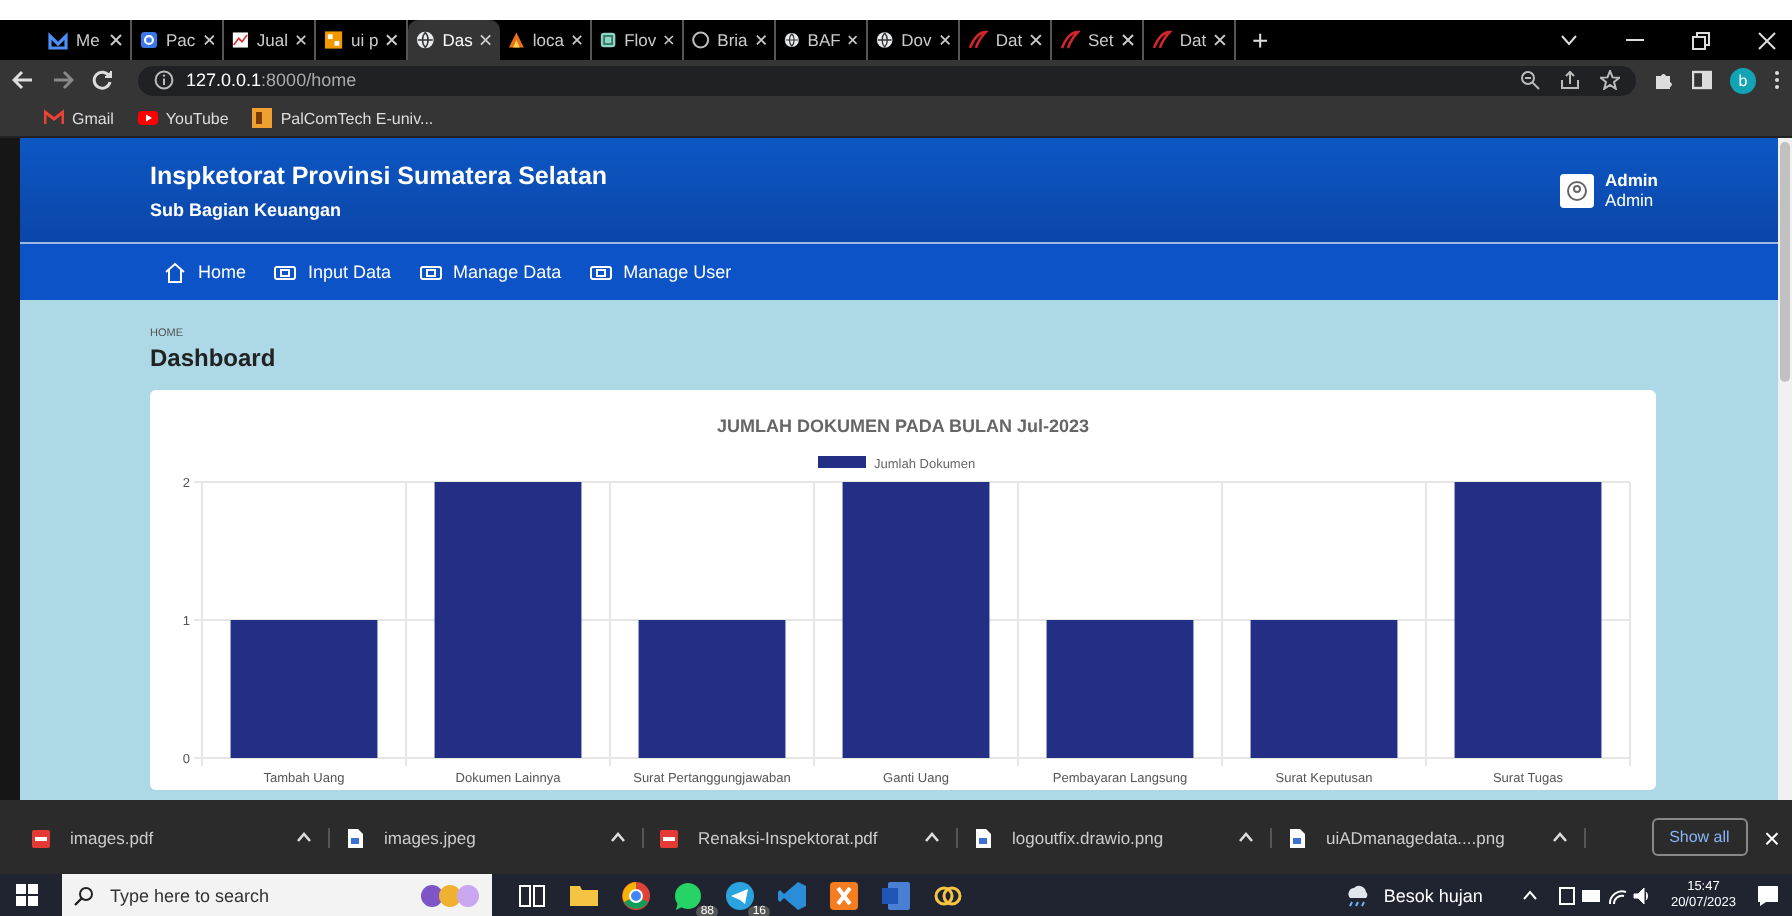 The height and width of the screenshot is (916, 1792). I want to click on download-item: images.pdf, so click(181, 837).